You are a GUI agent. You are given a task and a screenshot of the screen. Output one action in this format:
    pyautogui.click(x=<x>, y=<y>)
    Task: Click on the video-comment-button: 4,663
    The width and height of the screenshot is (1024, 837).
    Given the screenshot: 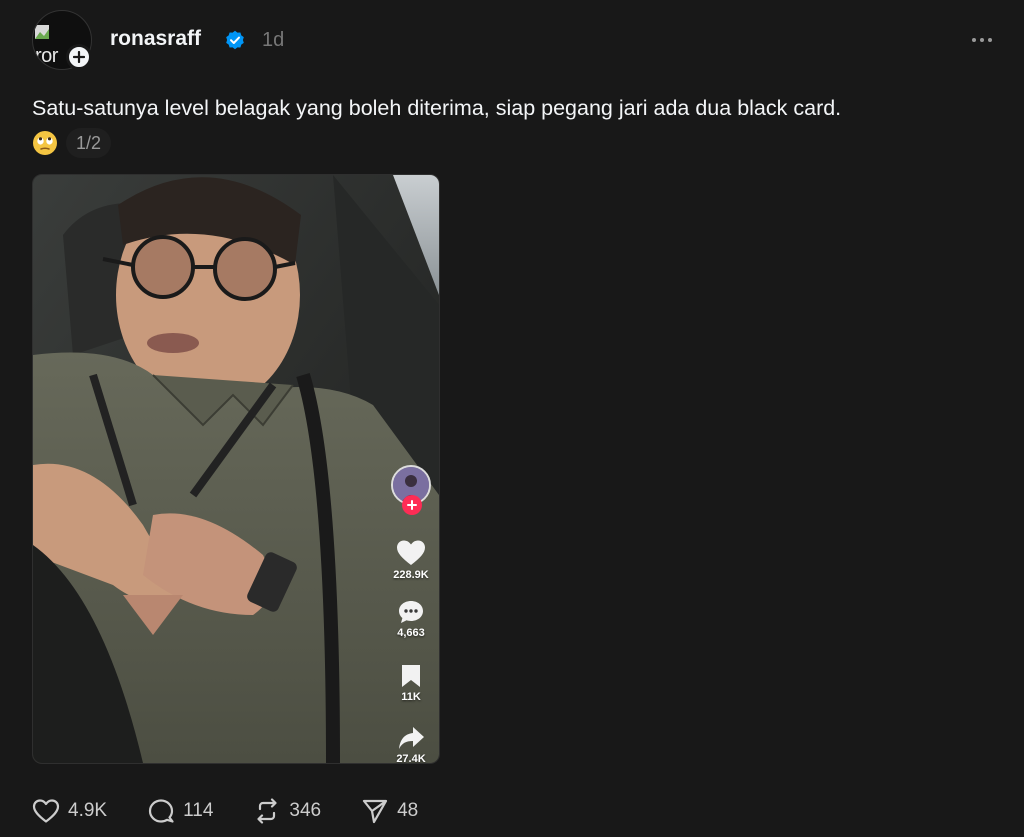 What is the action you would take?
    pyautogui.click(x=411, y=619)
    